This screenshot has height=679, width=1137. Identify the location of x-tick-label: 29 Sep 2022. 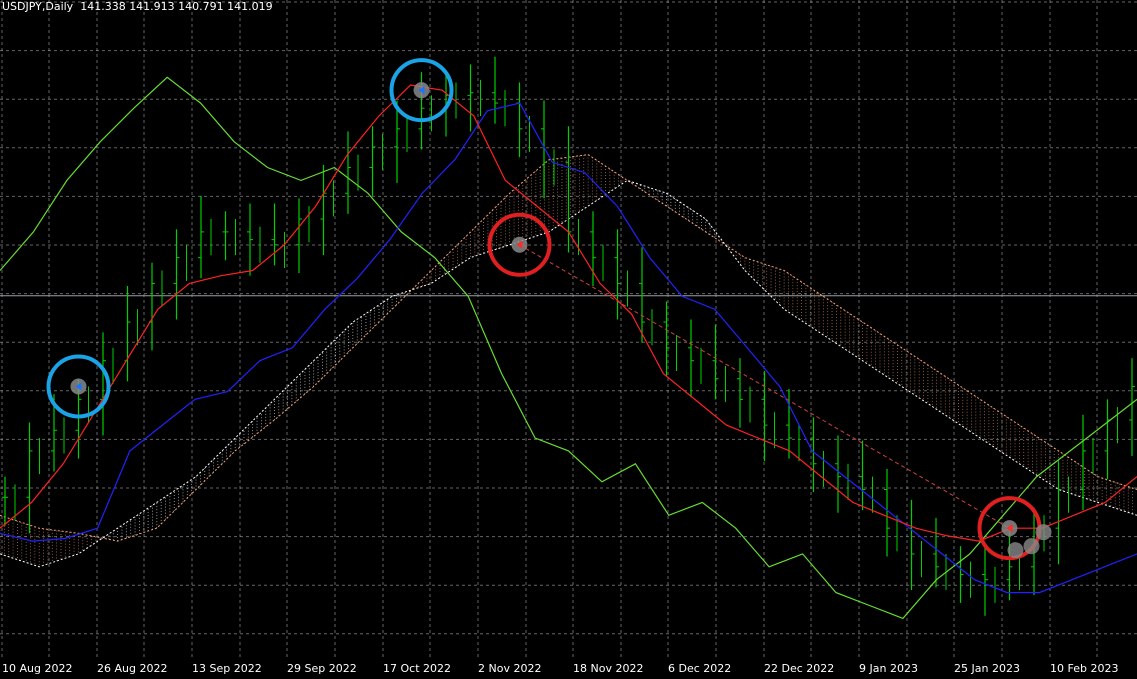
(322, 668).